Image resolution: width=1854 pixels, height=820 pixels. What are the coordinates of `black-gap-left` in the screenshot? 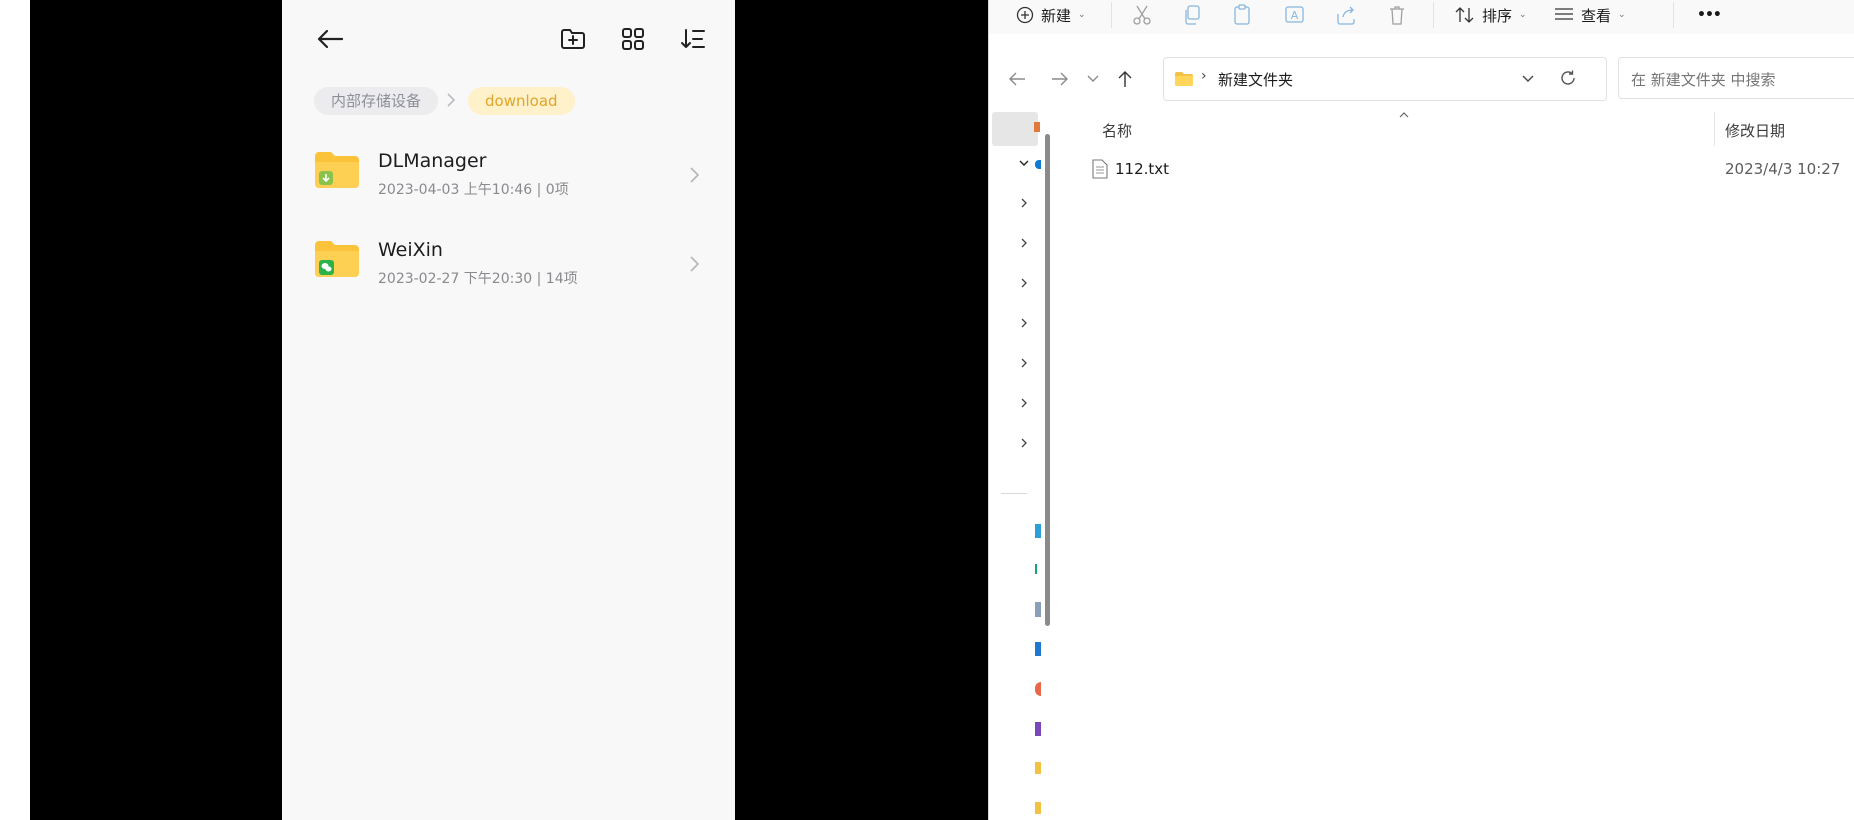 It's located at (156, 410).